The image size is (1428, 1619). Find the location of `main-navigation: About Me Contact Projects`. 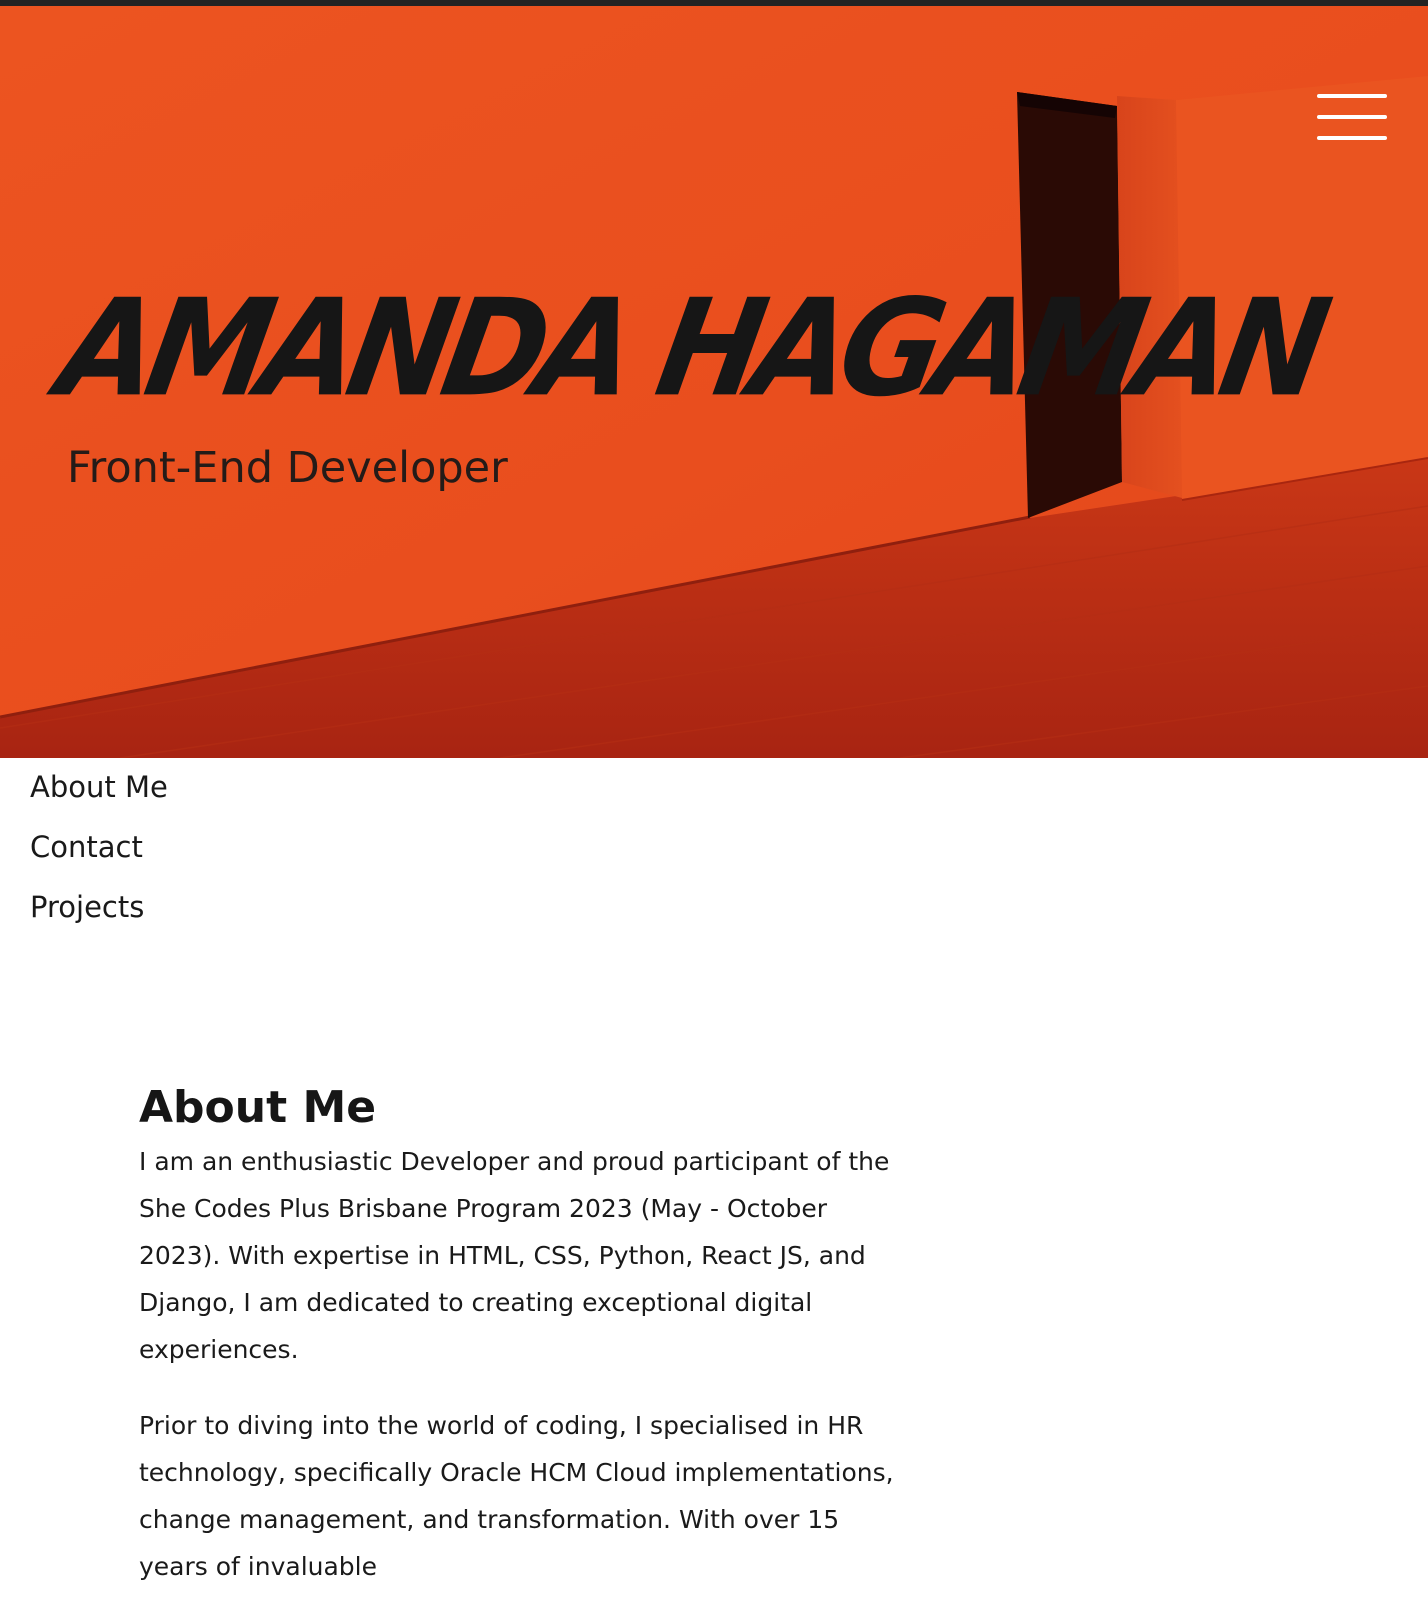

main-navigation: About Me Contact Projects is located at coordinates (99, 852).